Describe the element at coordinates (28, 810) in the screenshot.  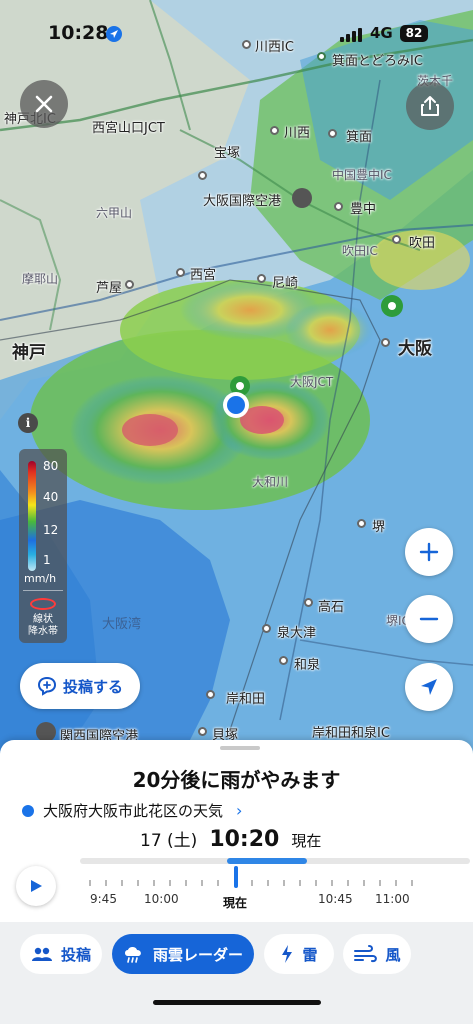
I see `location-dot-icon` at that location.